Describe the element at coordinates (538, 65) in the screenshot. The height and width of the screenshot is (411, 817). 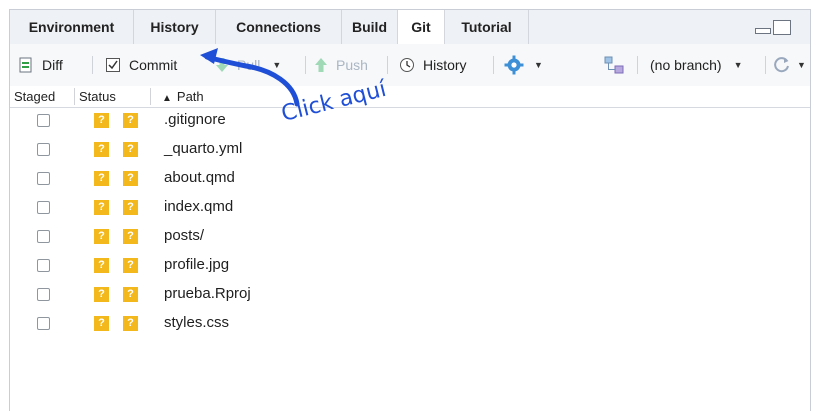
I see `settings-dropdown-caret-icon: ▼` at that location.